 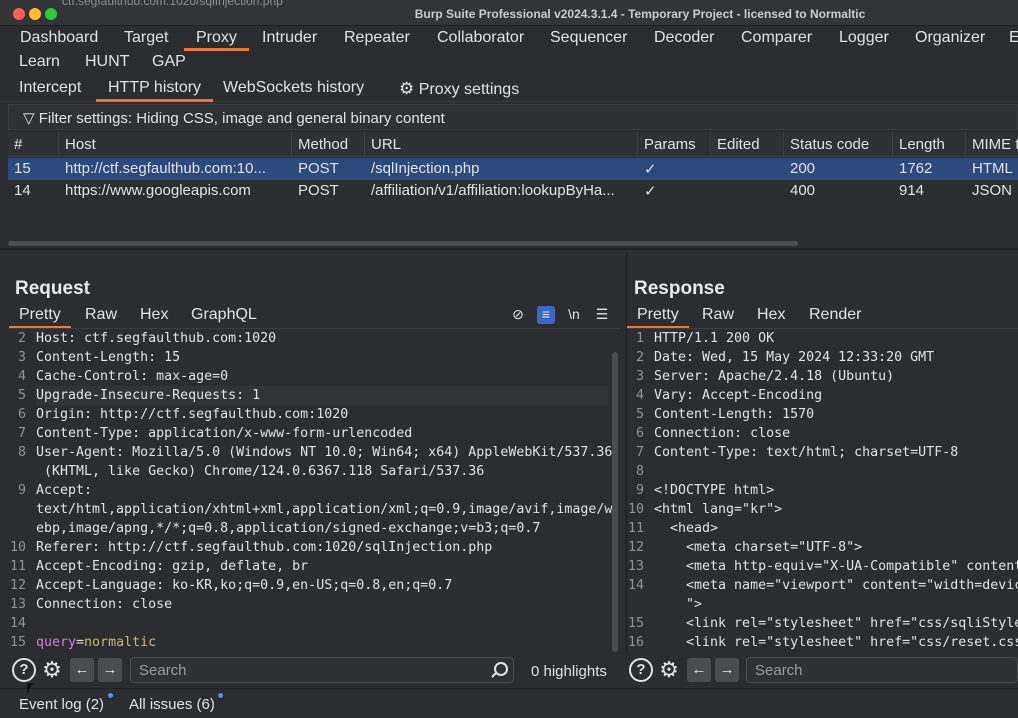 I want to click on row-mime: HTML, so click(x=992, y=168).